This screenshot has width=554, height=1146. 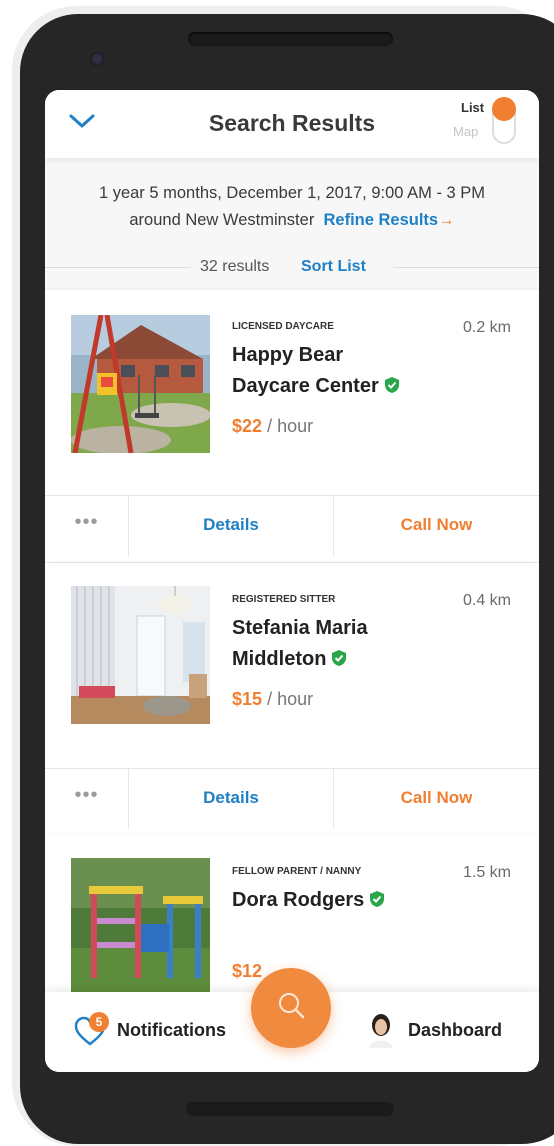 I want to click on phone-bottom-grille, so click(x=290, y=1109).